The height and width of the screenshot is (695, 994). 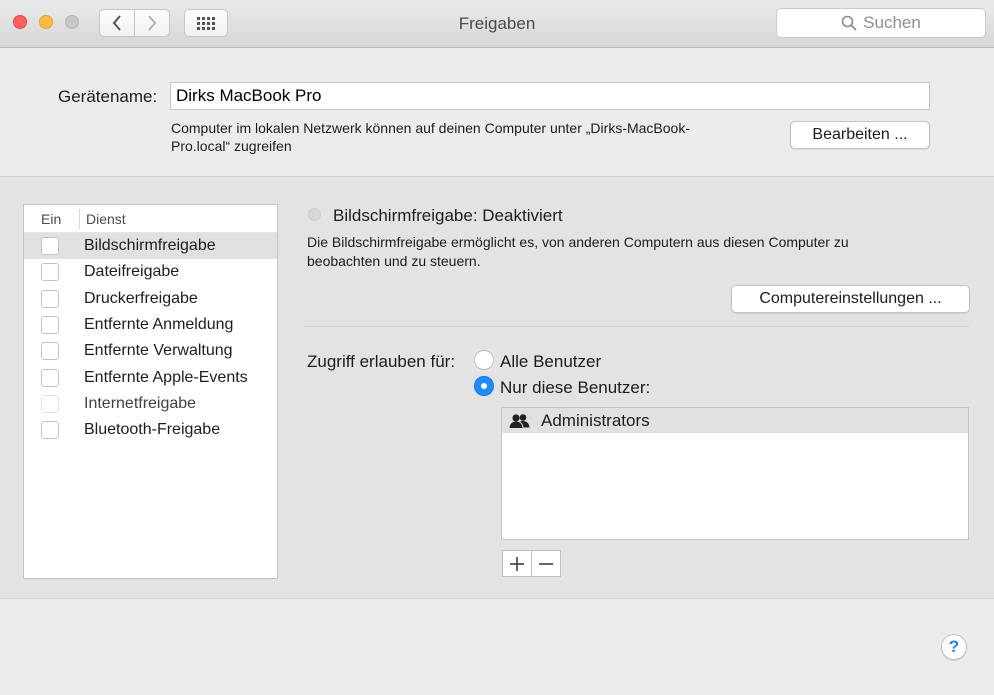 I want to click on access-label: Zugriff erlauben für:, so click(x=381, y=361).